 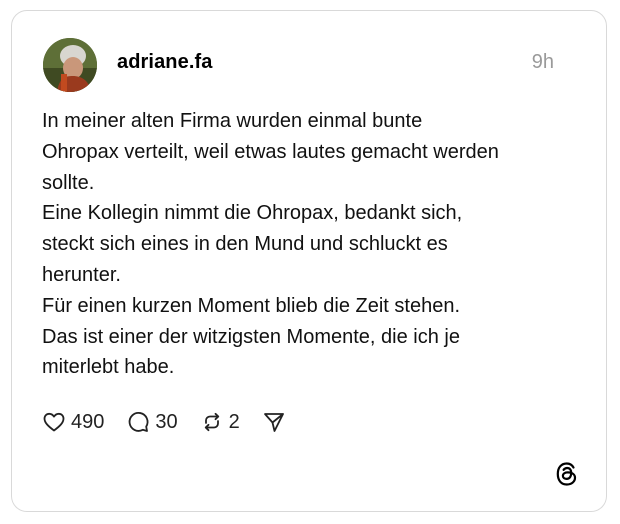 What do you see at coordinates (542, 62) in the screenshot?
I see `timestamp: 9h` at bounding box center [542, 62].